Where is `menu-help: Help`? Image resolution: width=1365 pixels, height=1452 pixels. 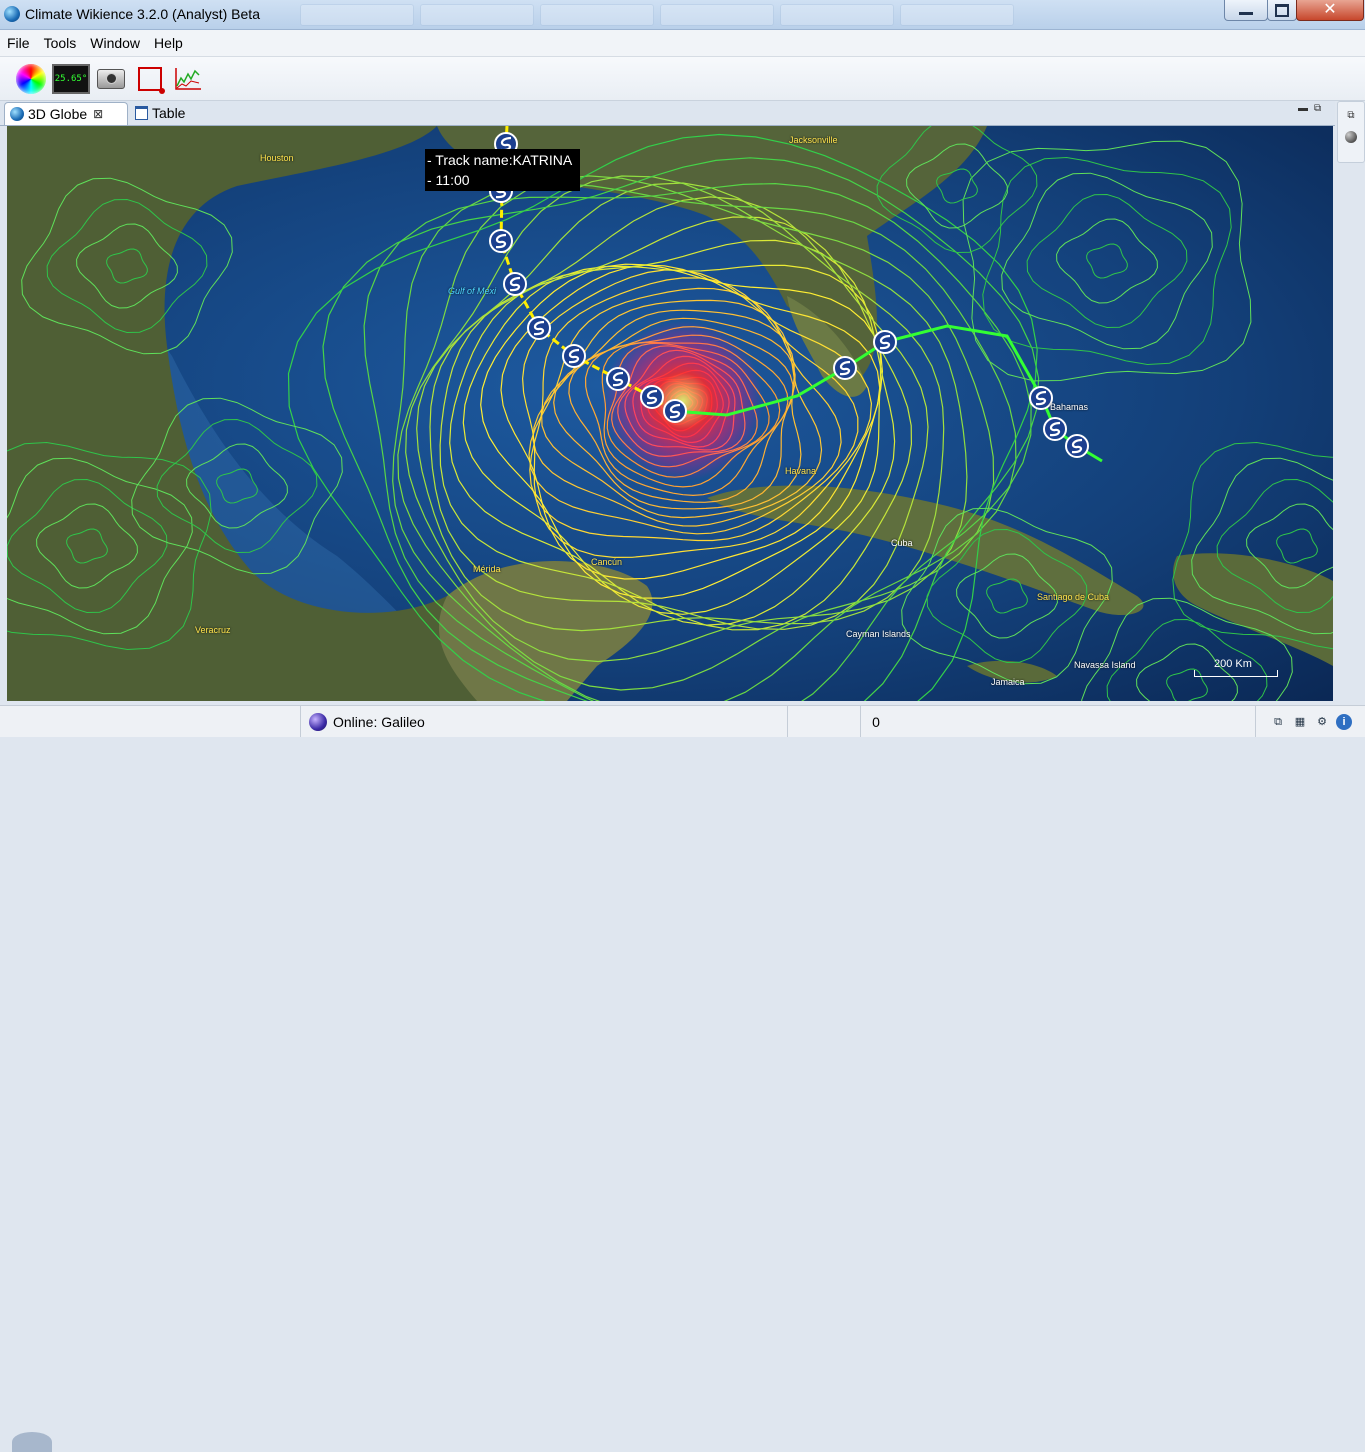 menu-help: Help is located at coordinates (168, 43).